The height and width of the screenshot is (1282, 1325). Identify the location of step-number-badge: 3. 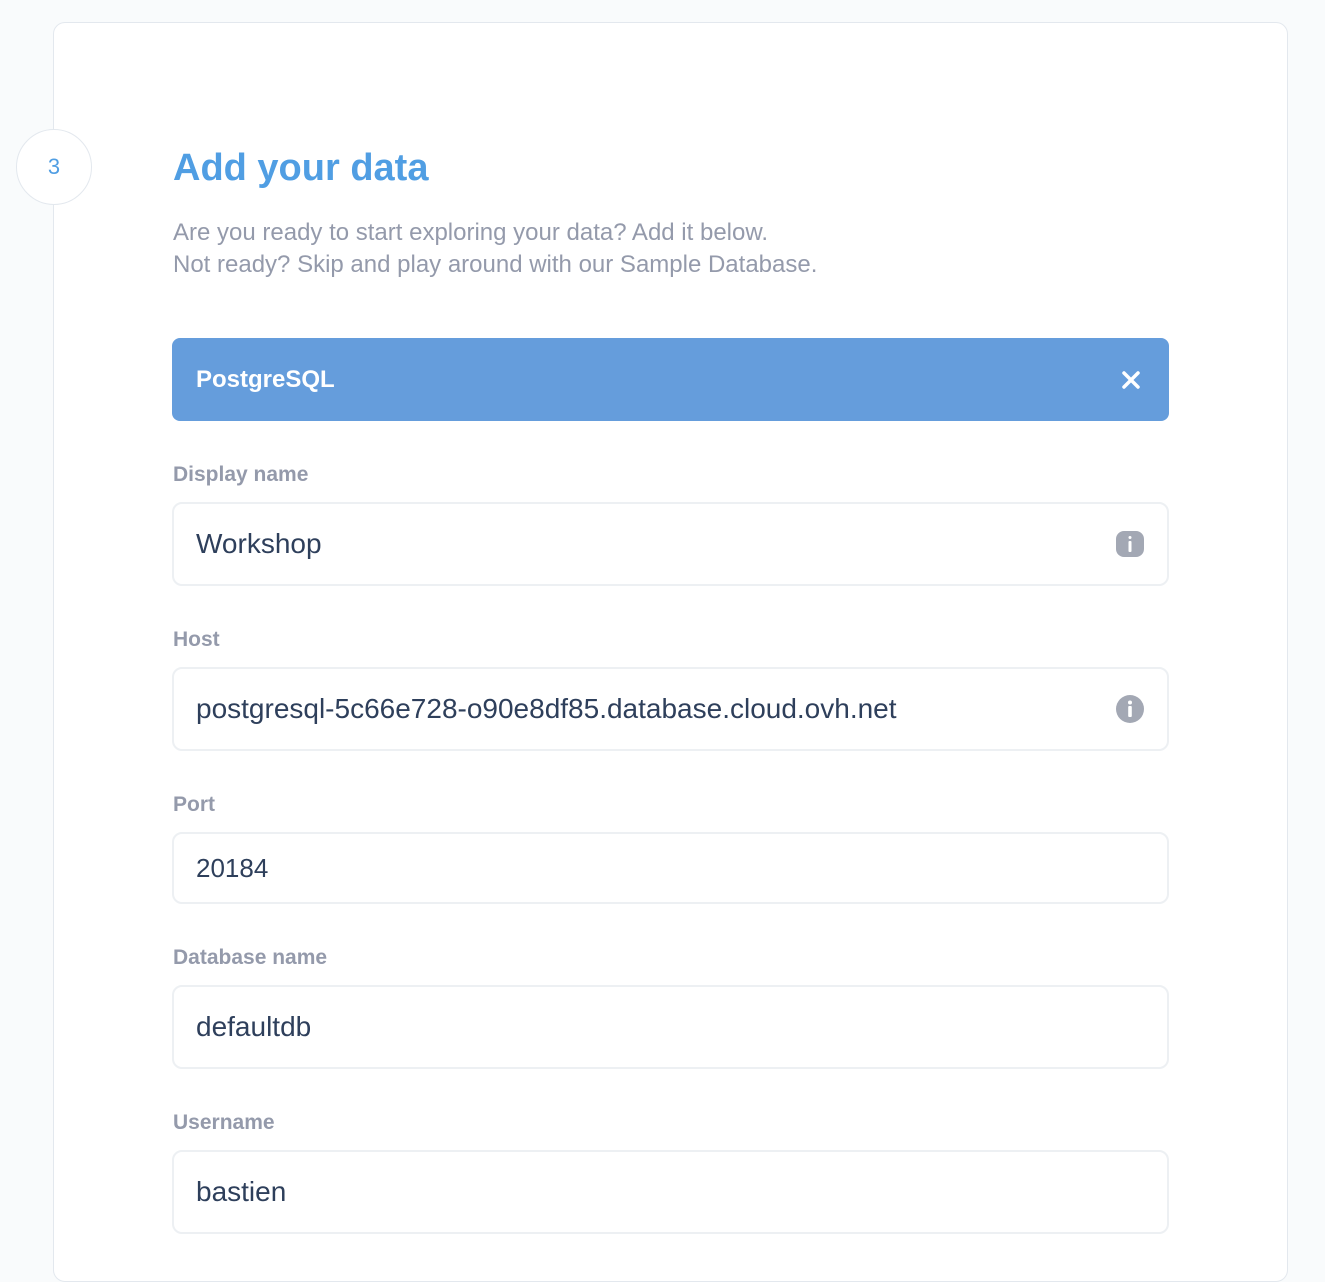
(54, 167).